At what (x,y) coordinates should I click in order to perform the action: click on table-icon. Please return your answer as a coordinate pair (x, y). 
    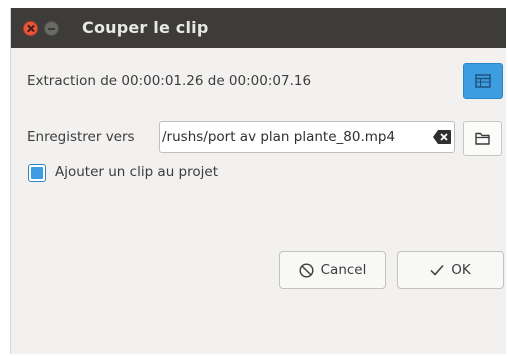
    Looking at the image, I should click on (483, 81).